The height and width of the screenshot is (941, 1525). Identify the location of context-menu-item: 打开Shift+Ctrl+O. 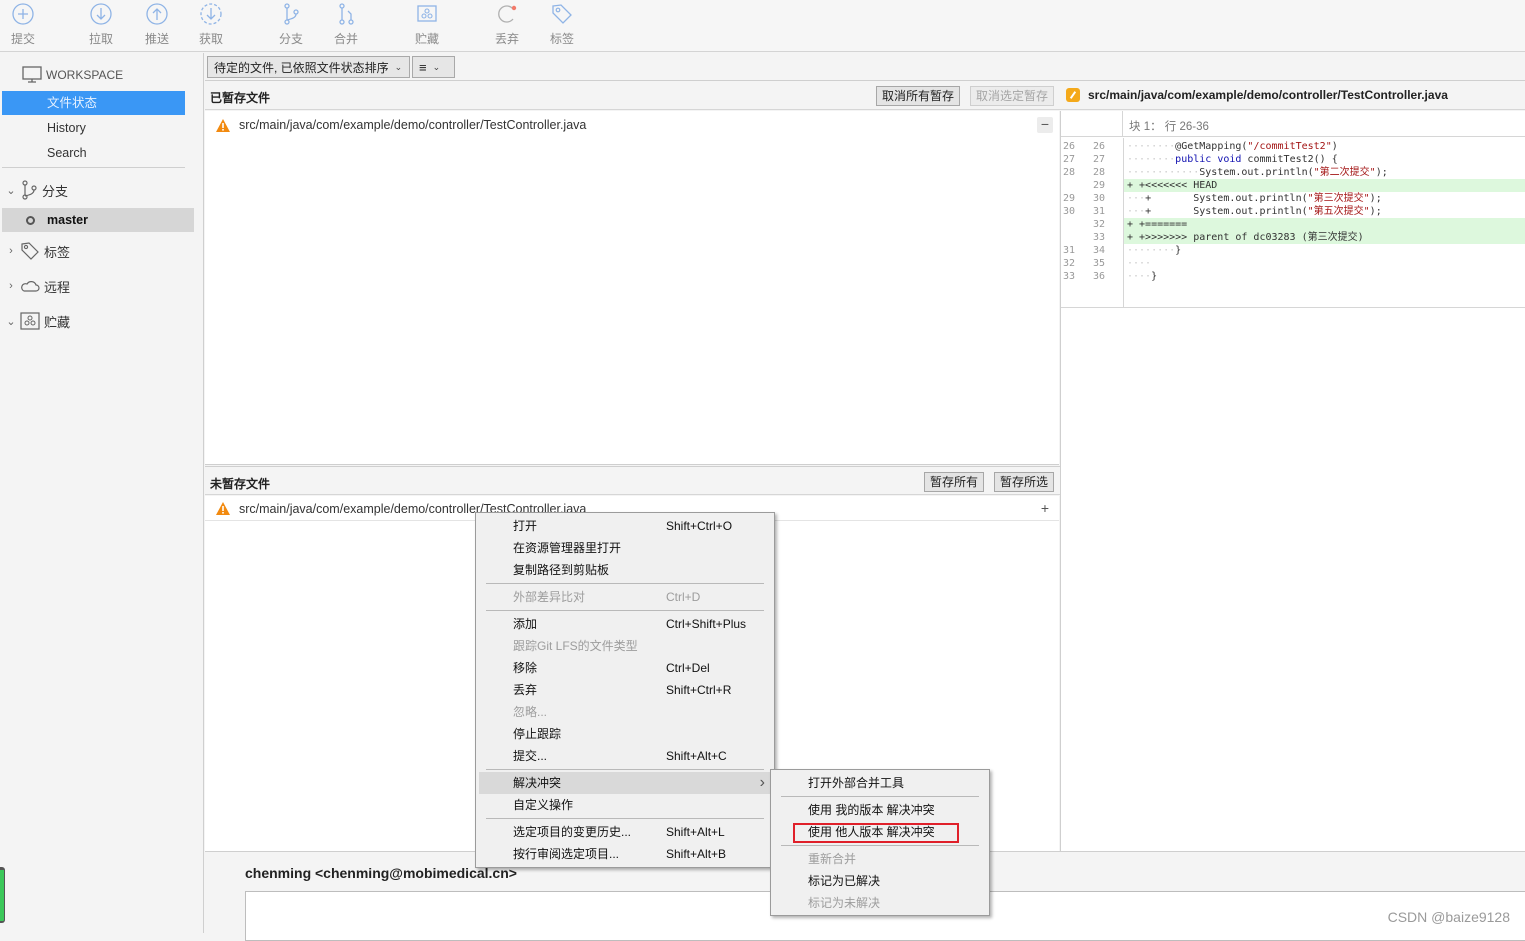
(625, 526).